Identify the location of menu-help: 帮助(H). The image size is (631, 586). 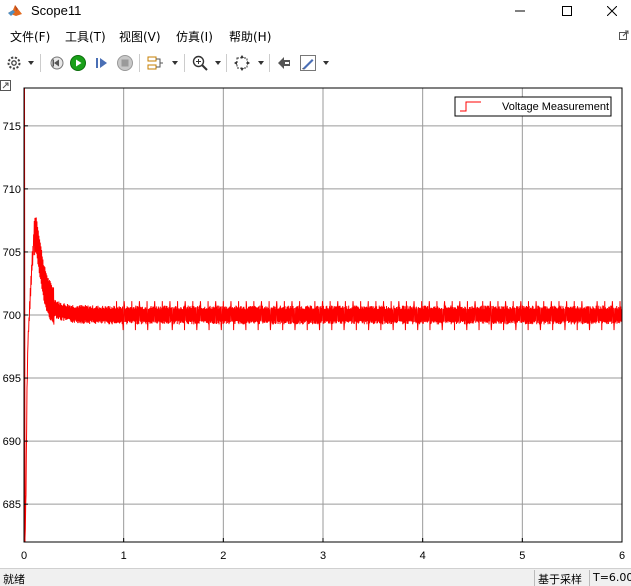
(250, 36).